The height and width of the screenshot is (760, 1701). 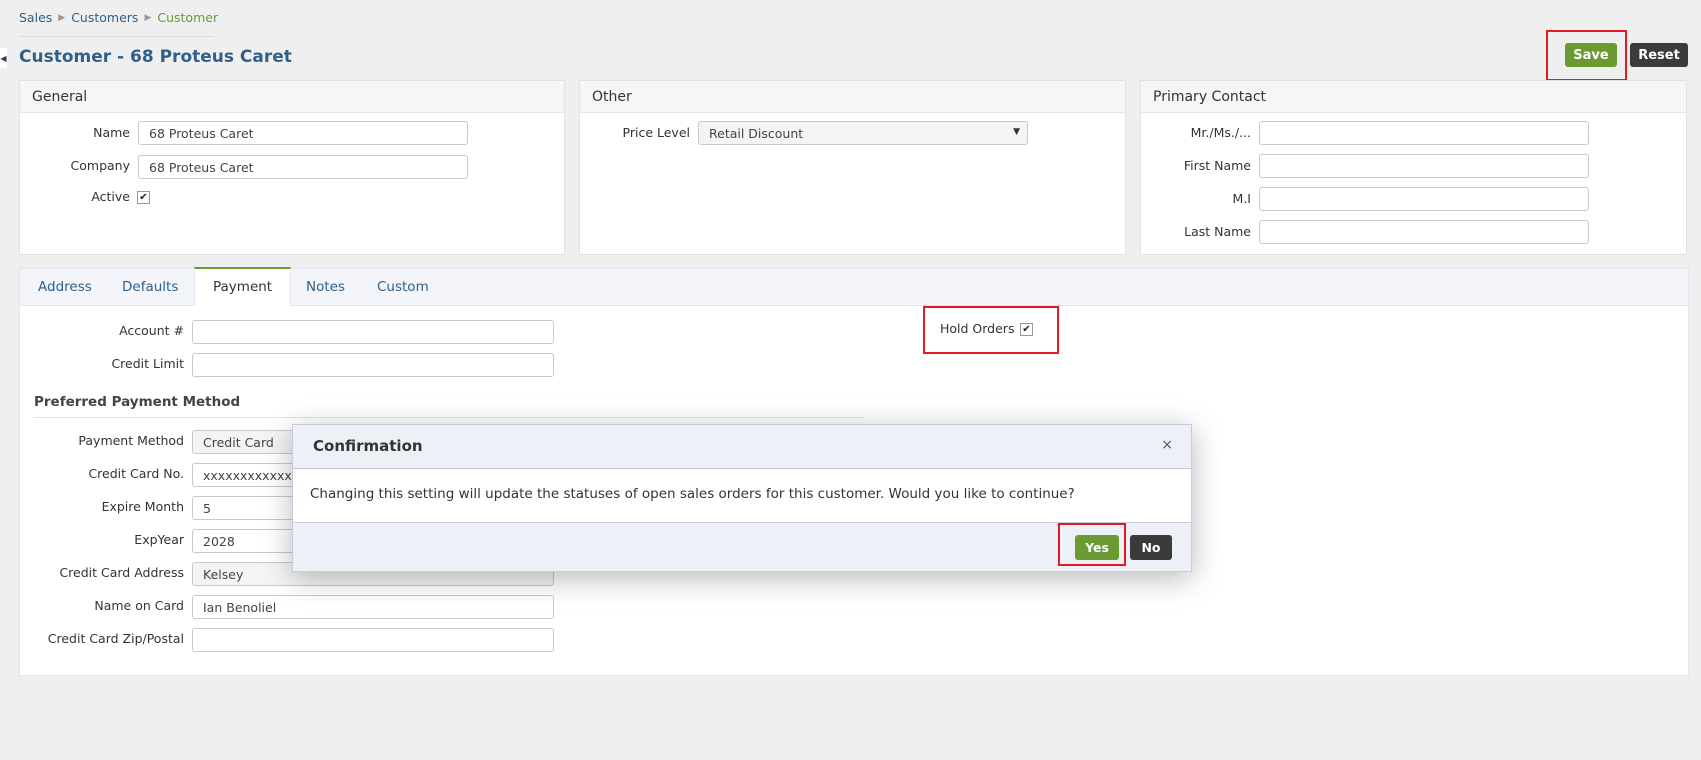 I want to click on company-input: 68 Proteus Caret, so click(x=303, y=167).